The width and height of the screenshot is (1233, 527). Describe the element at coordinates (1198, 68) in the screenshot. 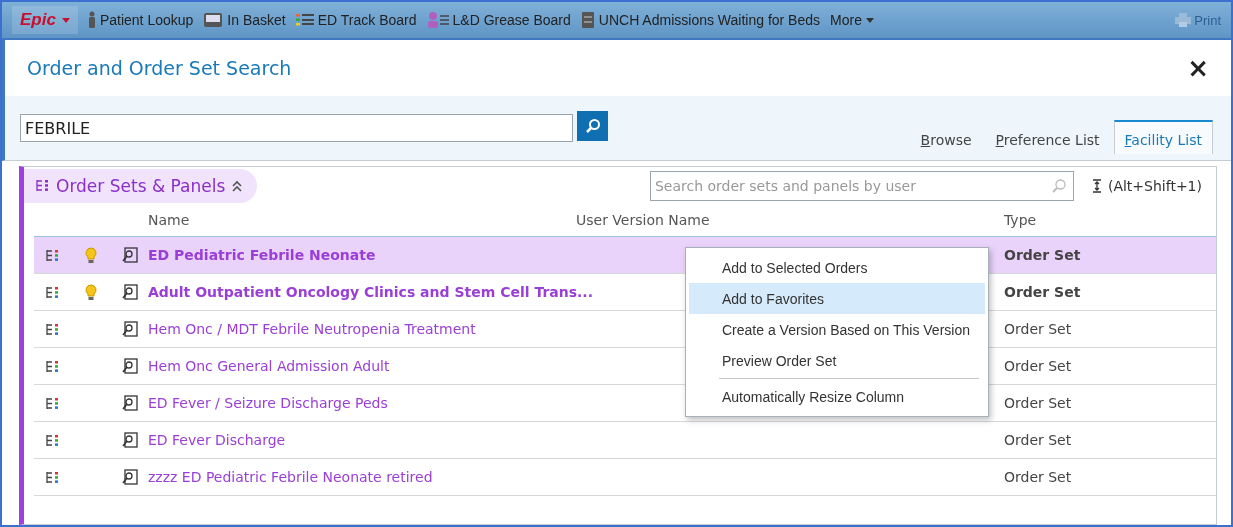

I see `close-button: ×` at that location.